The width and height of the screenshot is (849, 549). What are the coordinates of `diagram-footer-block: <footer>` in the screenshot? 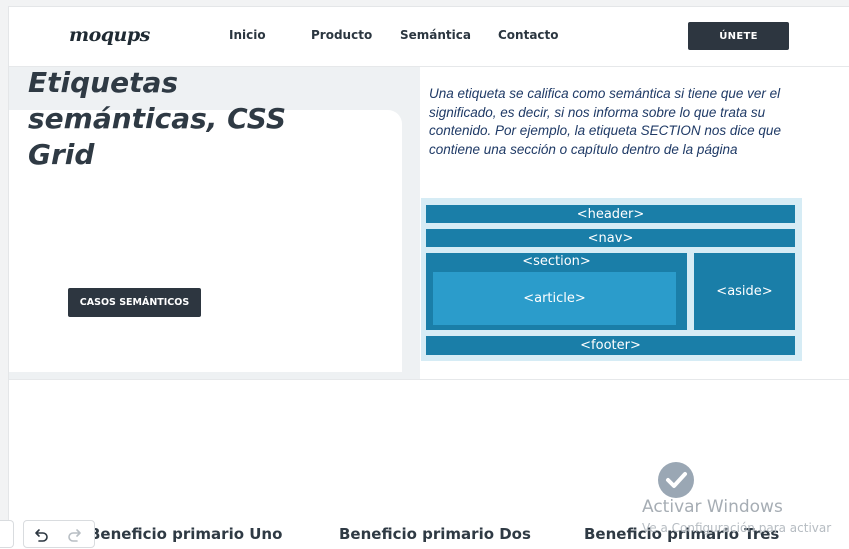 It's located at (610, 345).